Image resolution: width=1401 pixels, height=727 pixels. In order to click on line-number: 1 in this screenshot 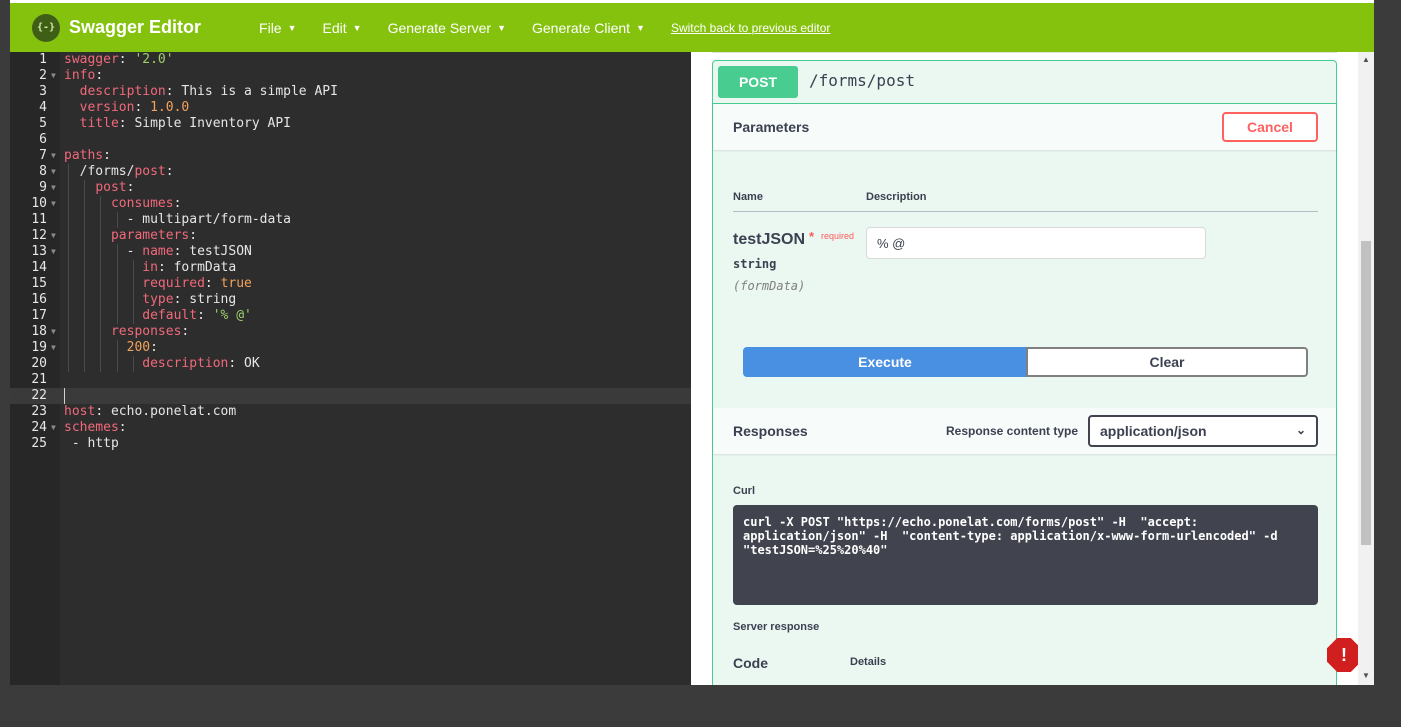, I will do `click(43, 59)`.